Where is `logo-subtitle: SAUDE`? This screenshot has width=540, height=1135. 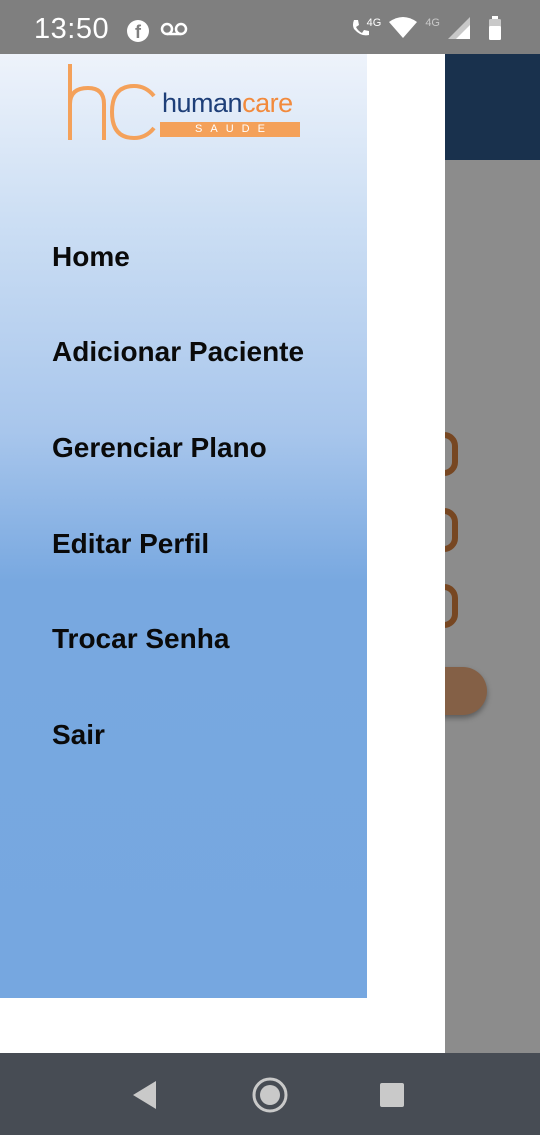 logo-subtitle: SAUDE is located at coordinates (230, 129).